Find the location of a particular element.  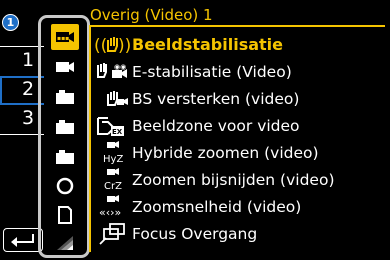

zoom-speed-icon: «‹›» is located at coordinates (112, 206).